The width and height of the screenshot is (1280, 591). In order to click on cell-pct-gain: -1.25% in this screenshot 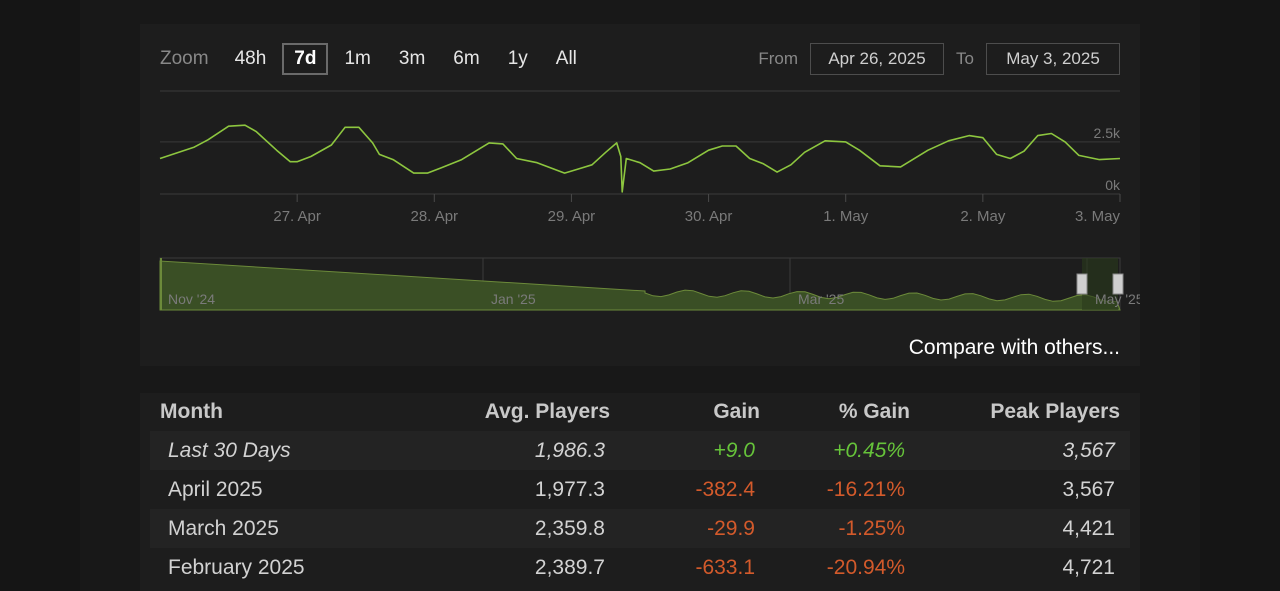, I will do `click(845, 528)`.